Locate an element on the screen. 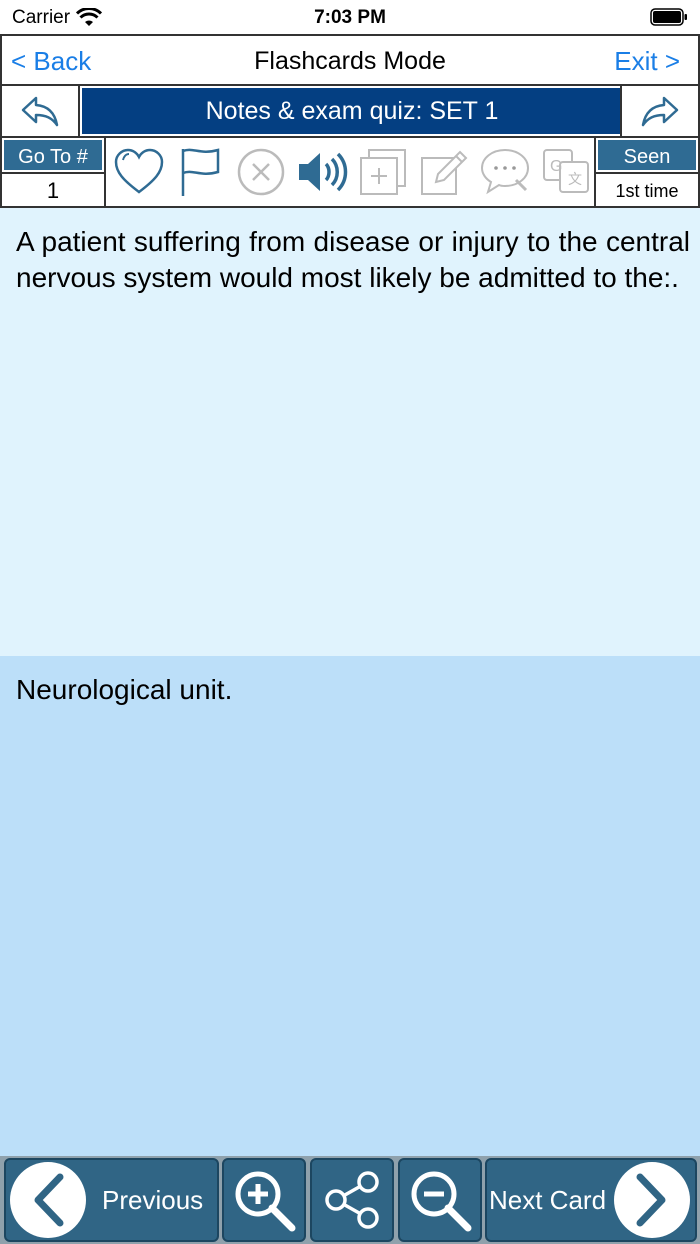 This screenshot has height=1244, width=700. translate-button: G 文 is located at coordinates (566, 172).